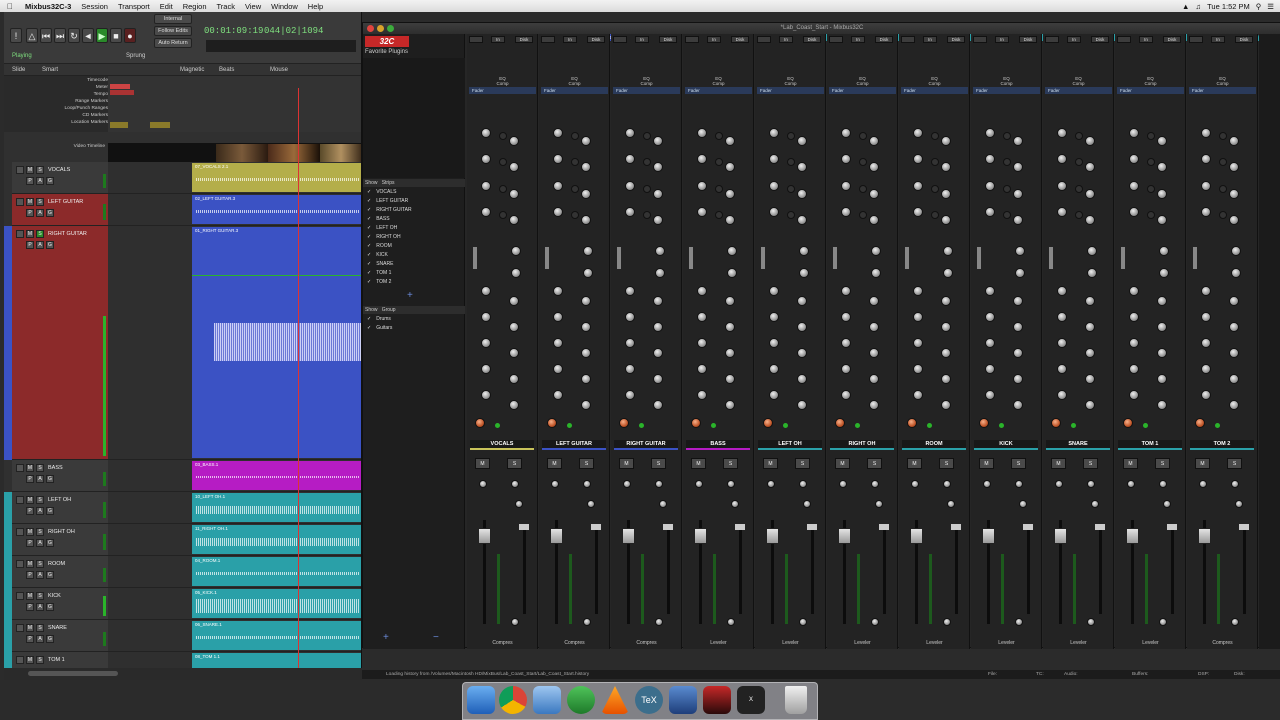 Image resolution: width=1280 pixels, height=720 pixels. What do you see at coordinates (234, 104) in the screenshot?
I see `ruler-area` at bounding box center [234, 104].